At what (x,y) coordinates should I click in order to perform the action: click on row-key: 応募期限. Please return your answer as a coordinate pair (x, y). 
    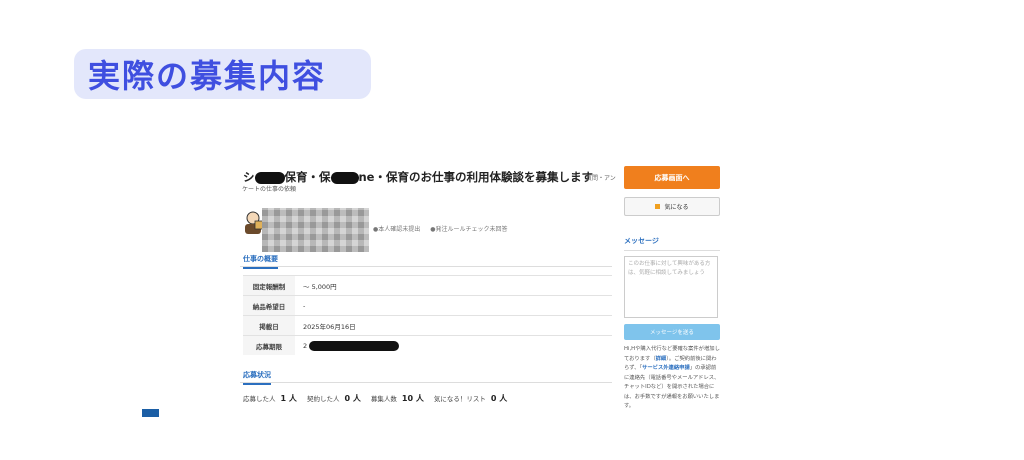
    Looking at the image, I should click on (269, 345).